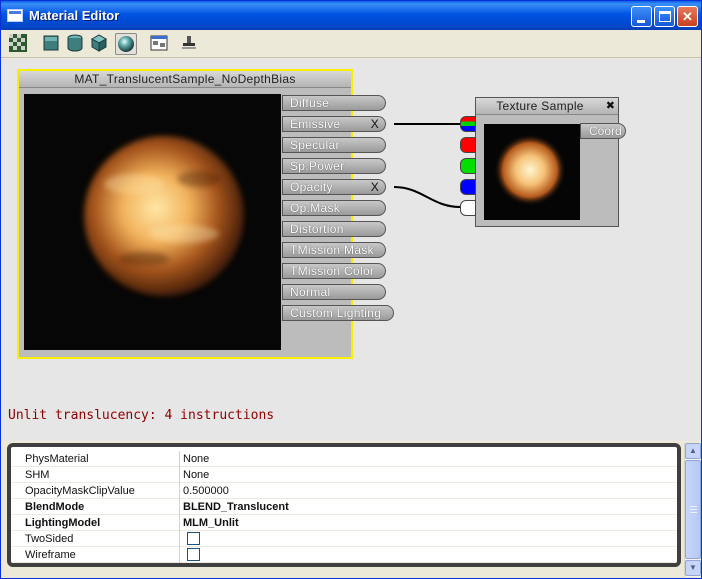  I want to click on property-row-wireframe: Wireframe, so click(344, 555).